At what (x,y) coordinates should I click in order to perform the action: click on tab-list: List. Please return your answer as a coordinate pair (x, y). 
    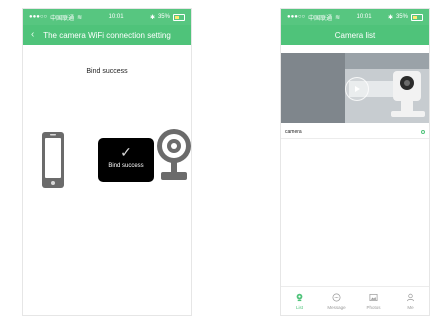
    Looking at the image, I should click on (300, 301).